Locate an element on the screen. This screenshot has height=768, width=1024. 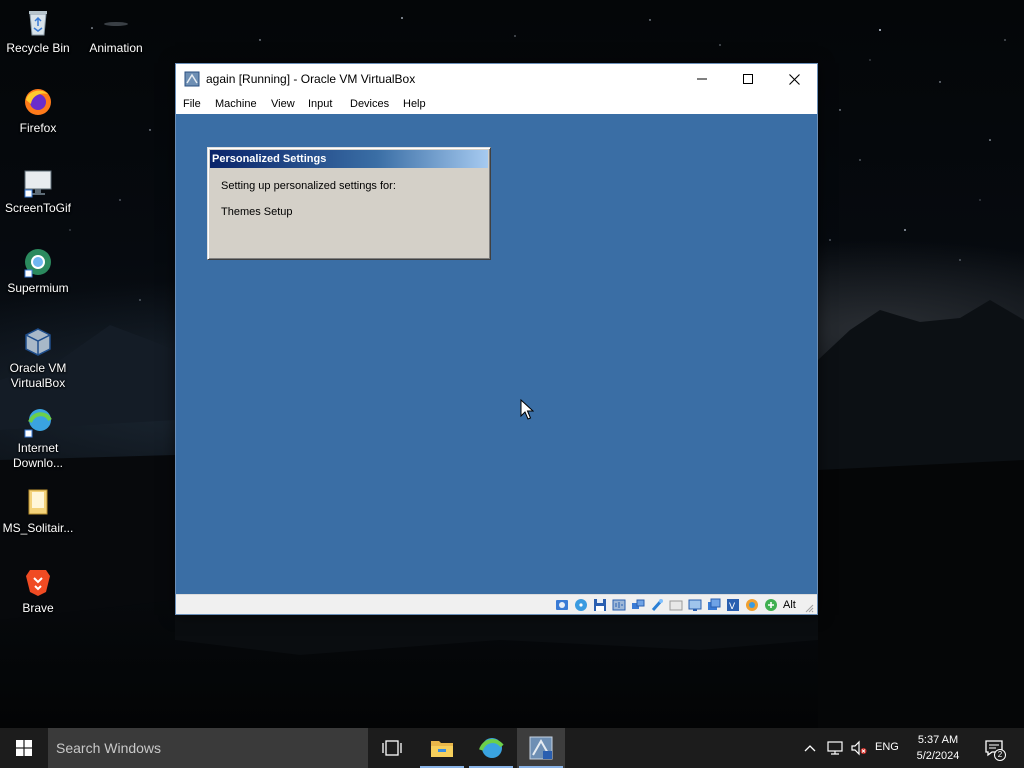
task-view-icon is located at coordinates (392, 748).